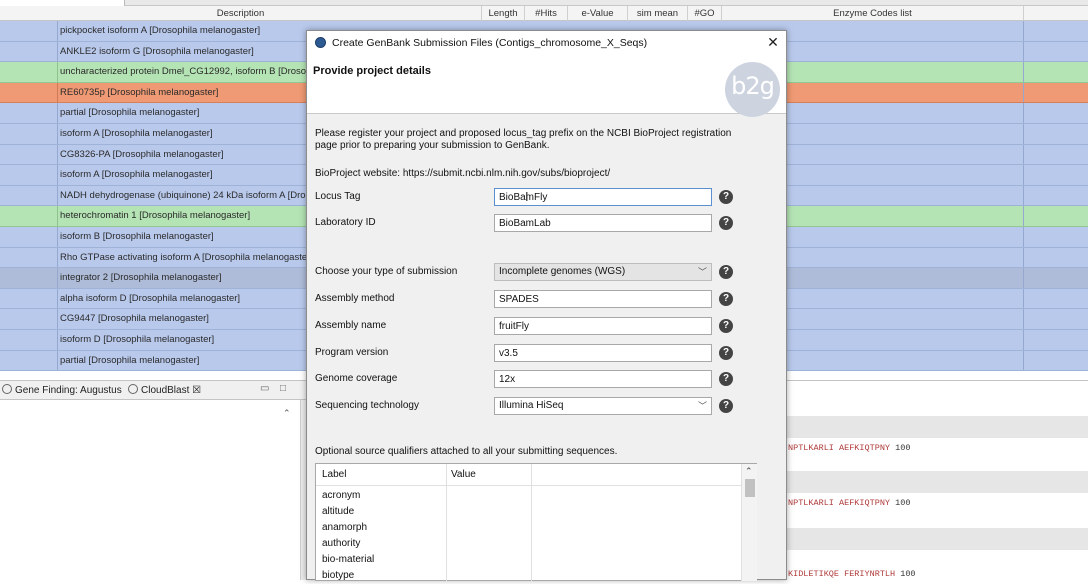  What do you see at coordinates (750, 488) in the screenshot?
I see `scrollbar-thumb` at bounding box center [750, 488].